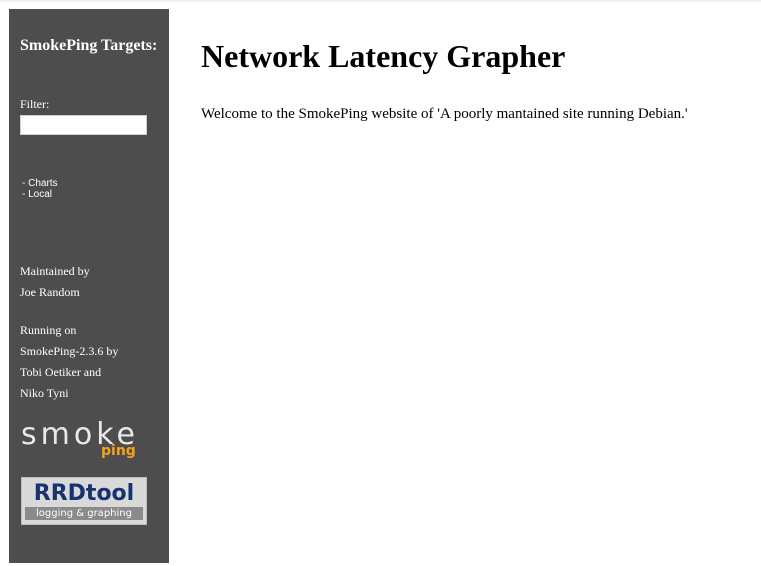 The width and height of the screenshot is (761, 566). What do you see at coordinates (83, 125) in the screenshot?
I see `filter-input` at bounding box center [83, 125].